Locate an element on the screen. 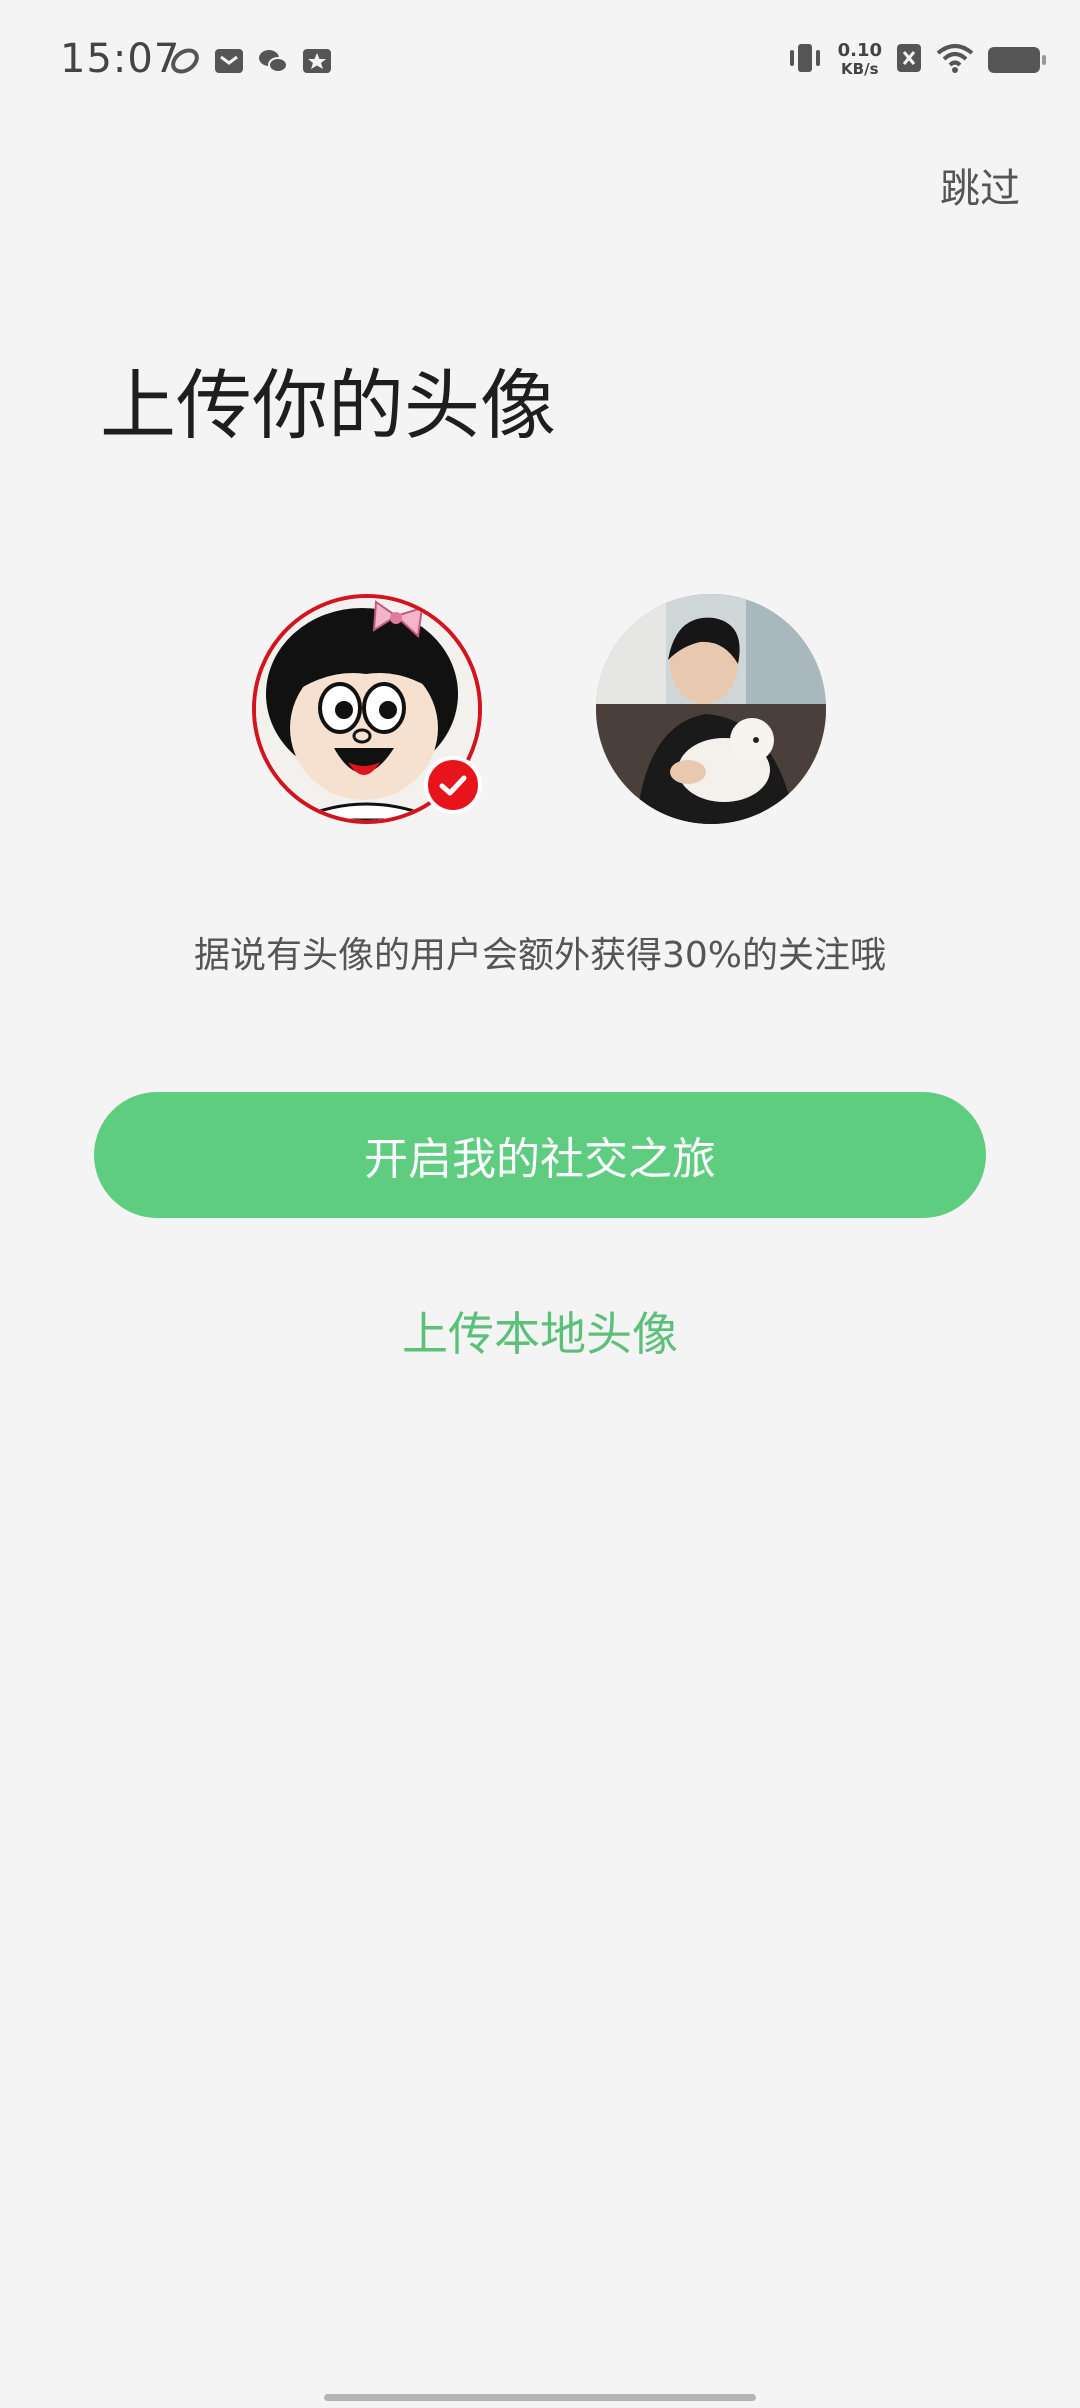 The image size is (1080, 2408). upload-local-avatar-link: 上传本地头像 is located at coordinates (540, 1331).